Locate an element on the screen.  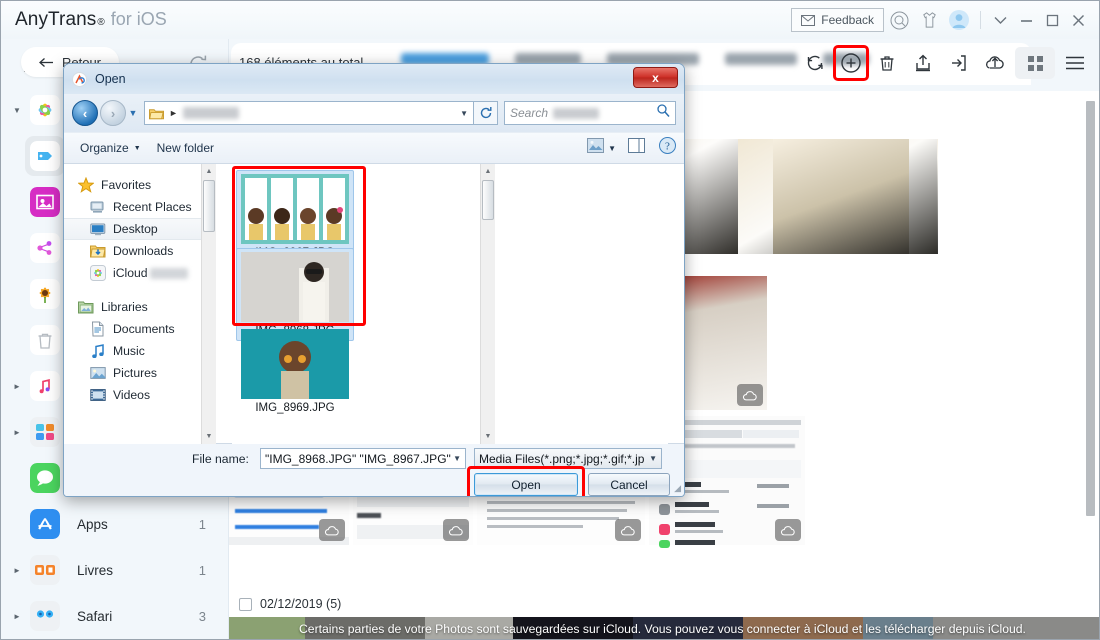
file-type-filter: Media Files(*.png;*.jpg;*.gif;*.jp ▼ is located at coordinates (568, 458).